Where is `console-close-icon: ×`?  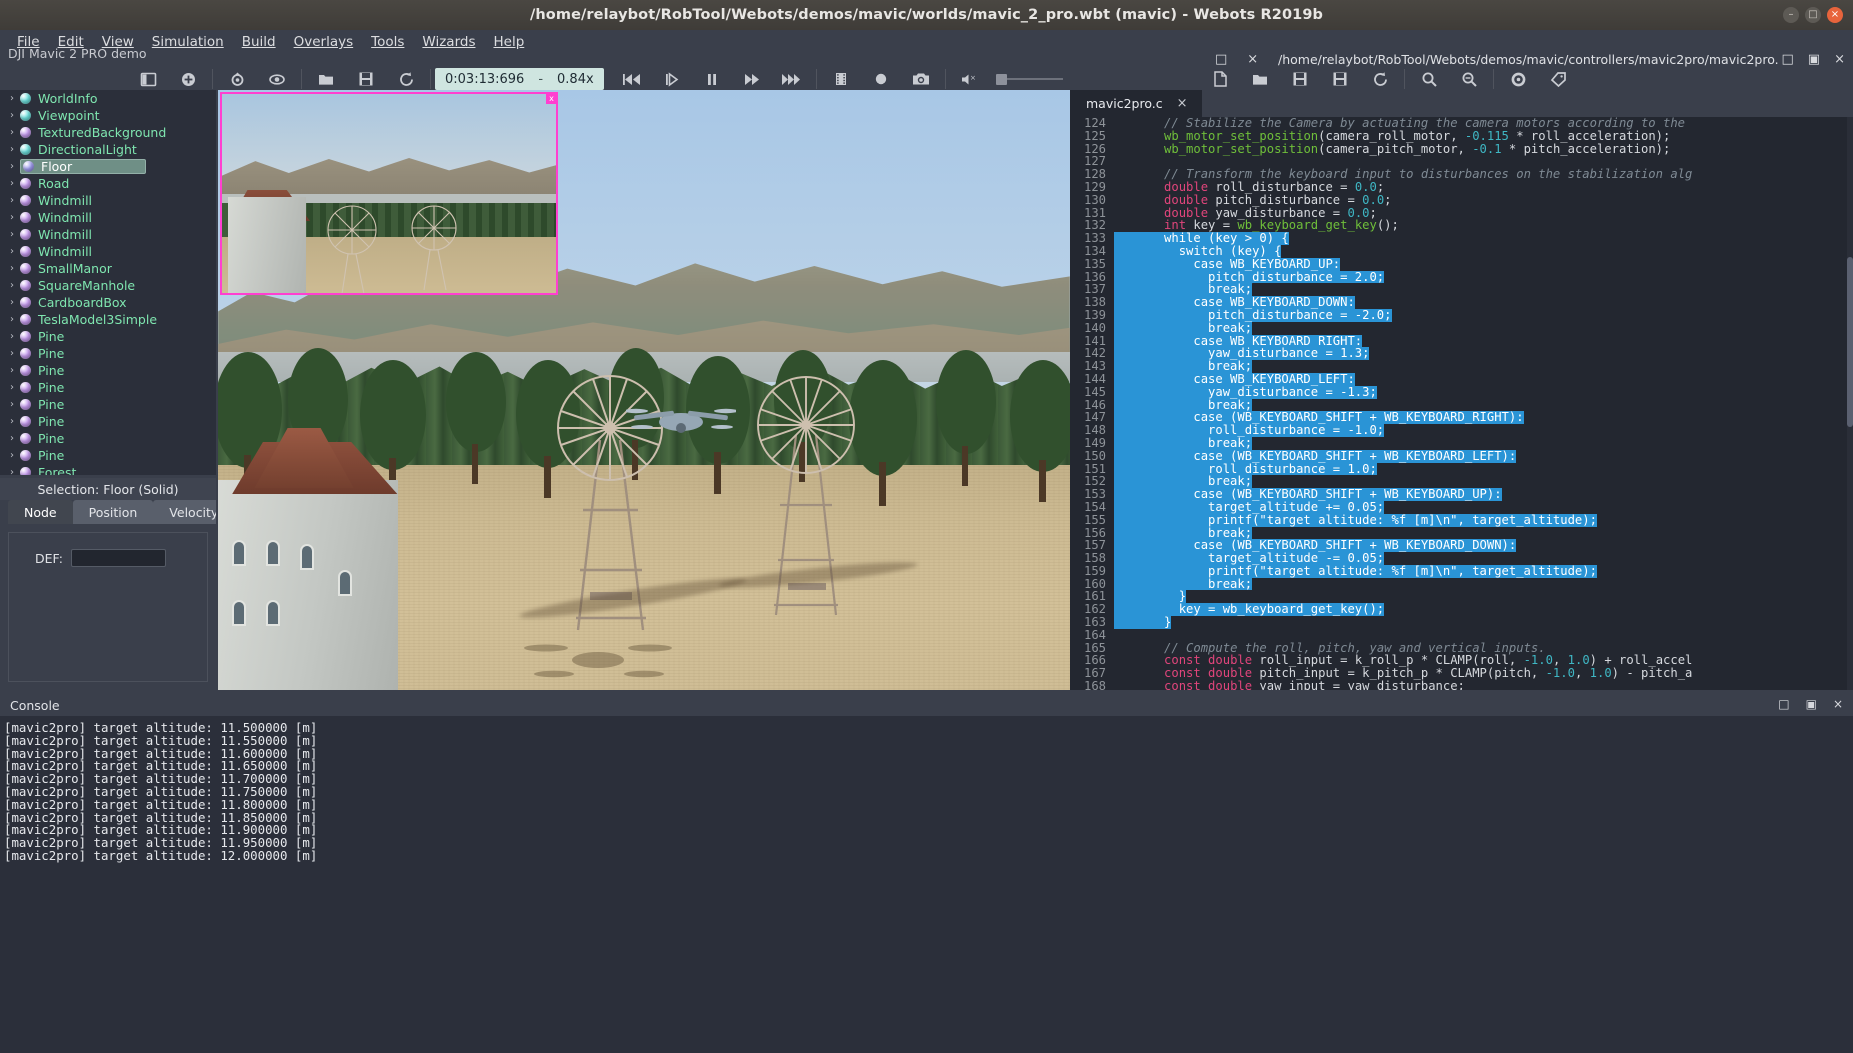 console-close-icon: × is located at coordinates (1838, 704).